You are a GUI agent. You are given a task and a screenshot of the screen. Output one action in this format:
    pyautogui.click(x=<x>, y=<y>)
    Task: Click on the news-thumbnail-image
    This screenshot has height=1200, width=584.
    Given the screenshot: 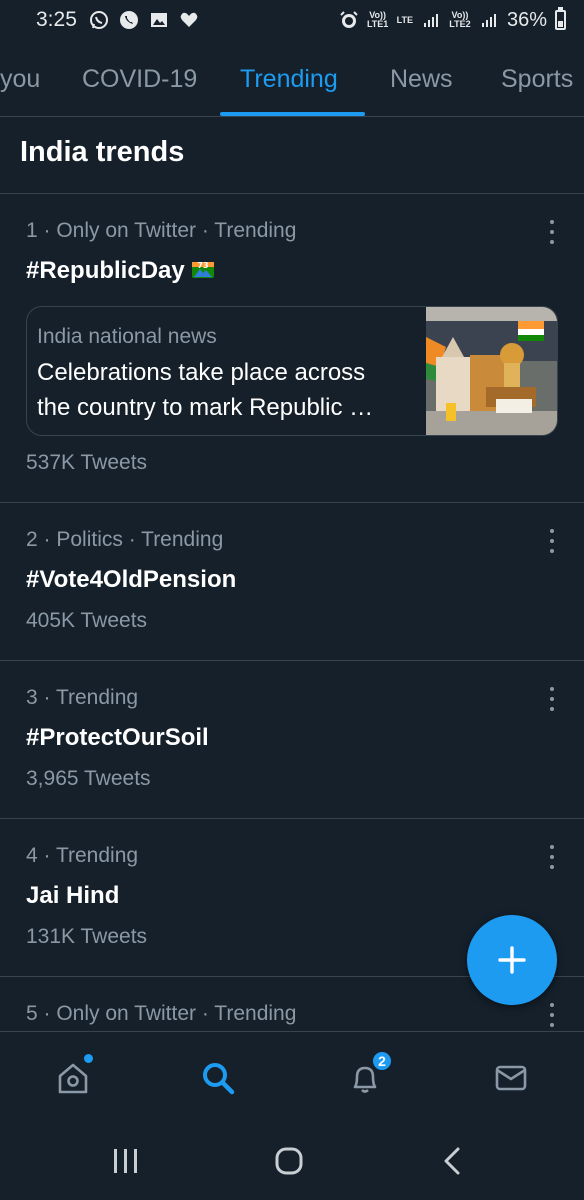 What is the action you would take?
    pyautogui.click(x=491, y=371)
    